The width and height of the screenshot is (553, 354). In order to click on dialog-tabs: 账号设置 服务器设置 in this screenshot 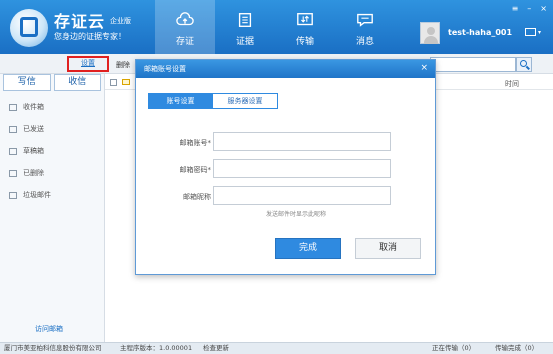, I will do `click(213, 101)`.